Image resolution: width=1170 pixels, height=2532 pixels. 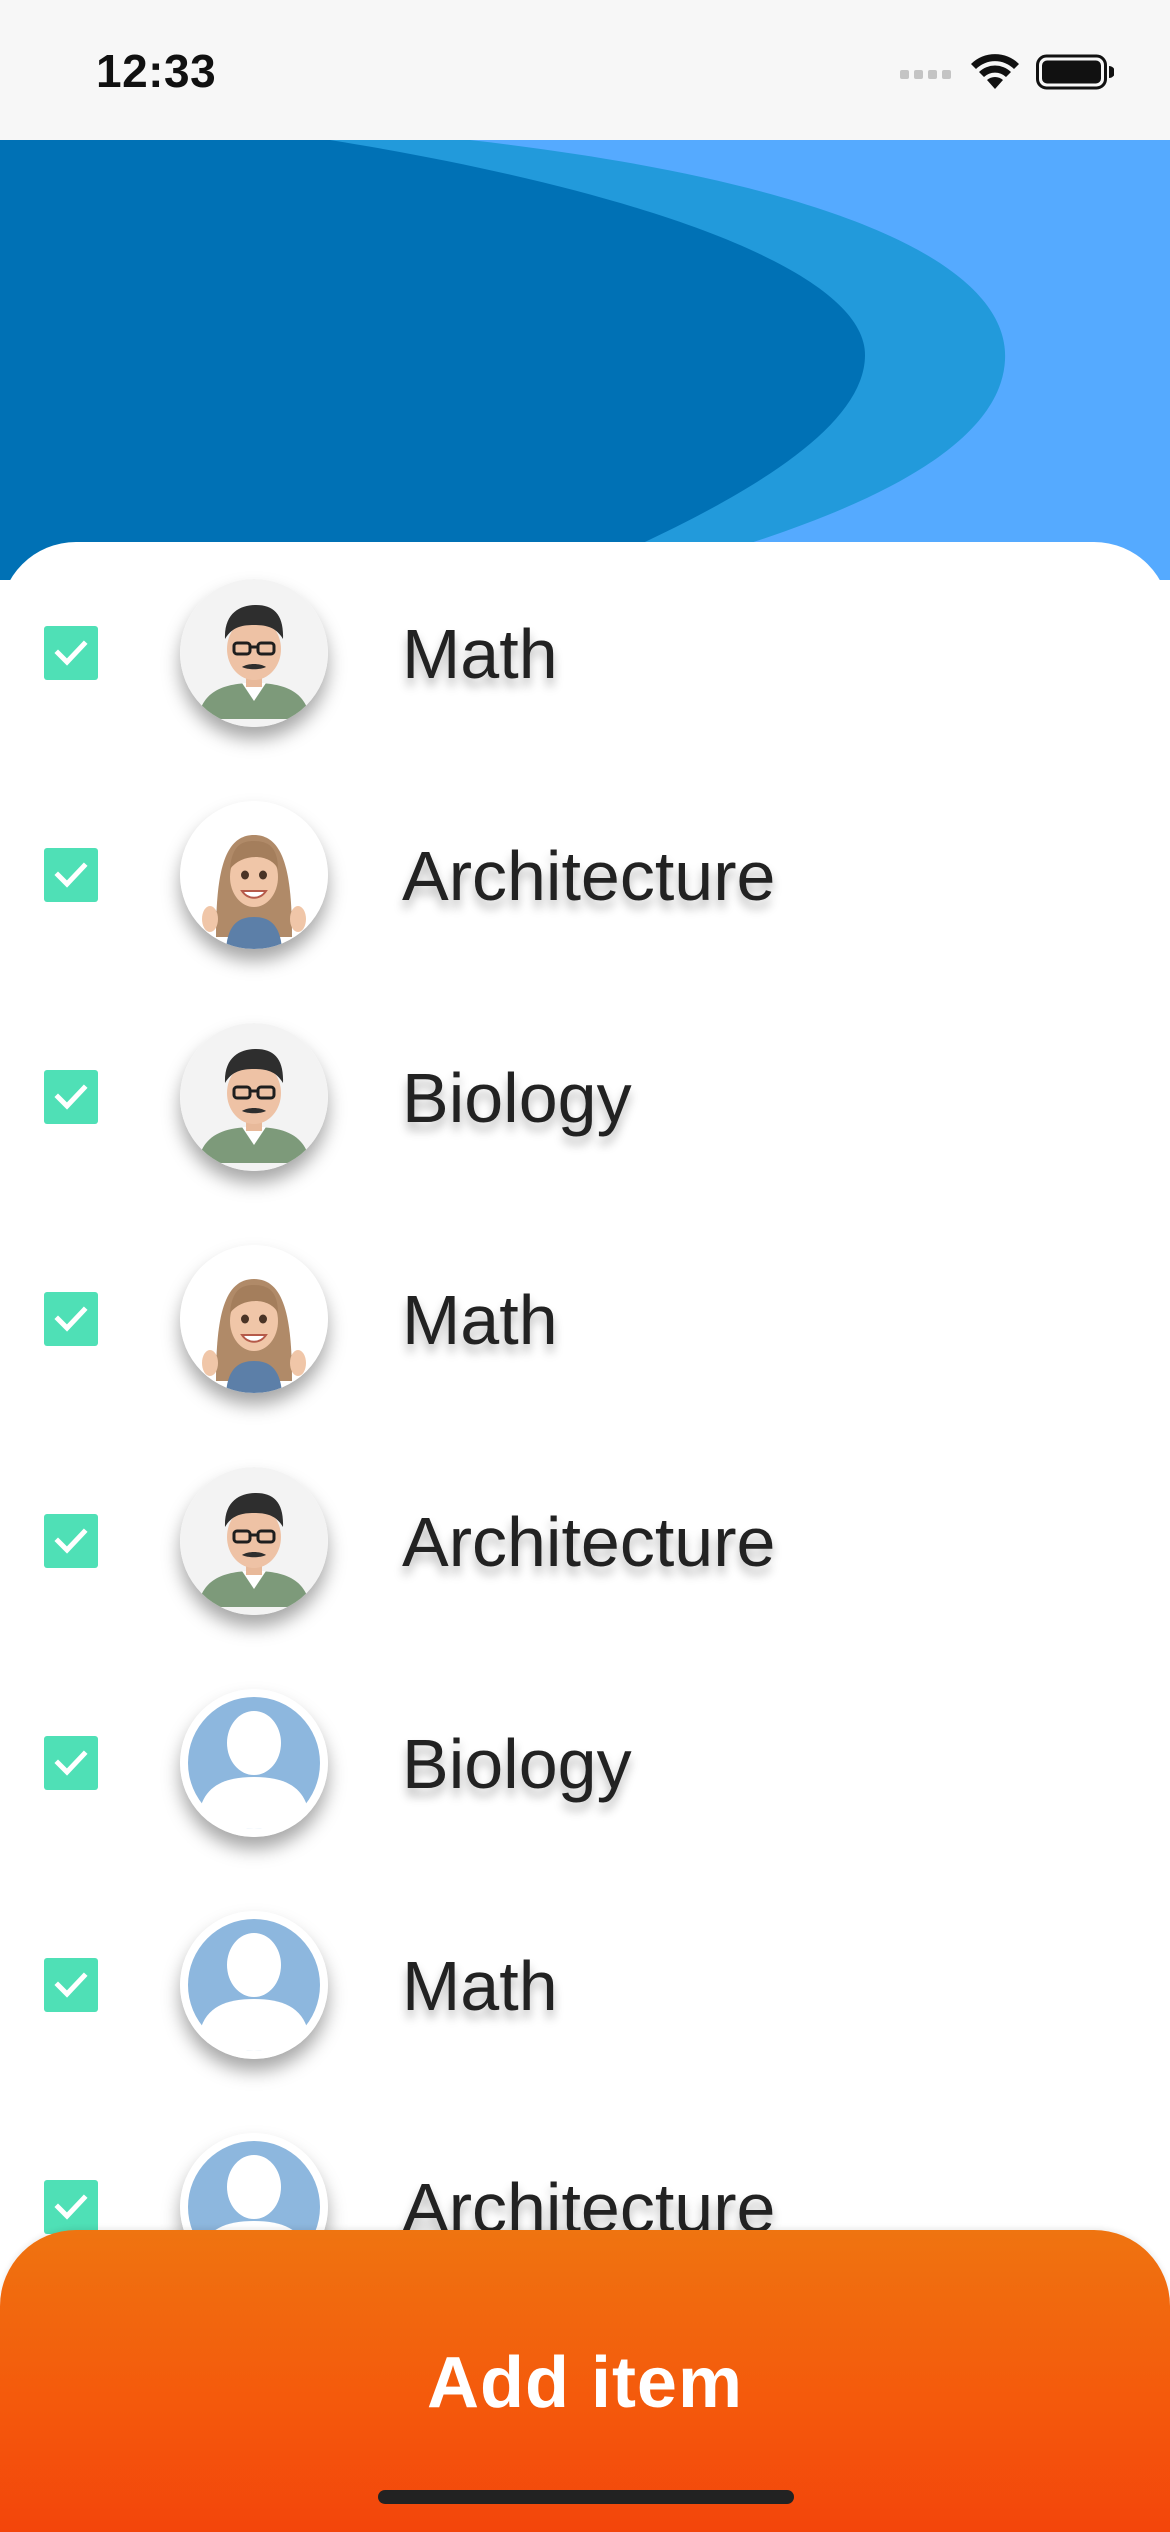 I want to click on battery-icon, so click(x=1075, y=74).